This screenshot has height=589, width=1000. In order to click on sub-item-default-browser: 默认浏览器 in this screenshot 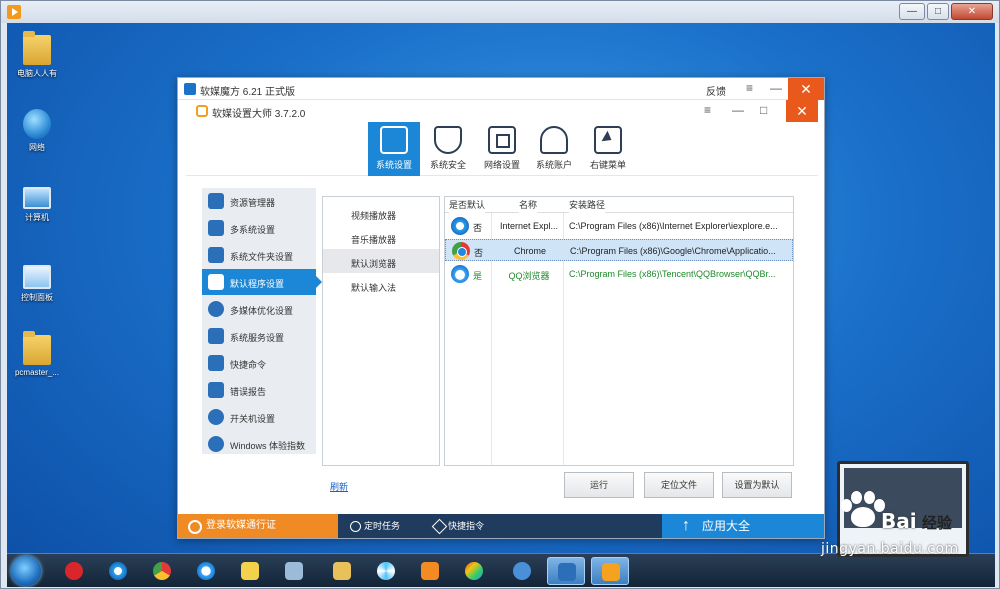, I will do `click(381, 261)`.